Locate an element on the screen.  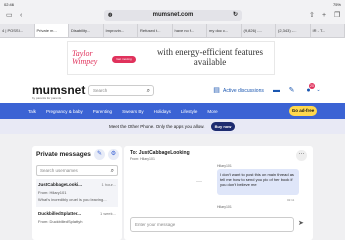
address-bar: ◍ mumsnet.com ↻ is located at coordinates (173, 15).